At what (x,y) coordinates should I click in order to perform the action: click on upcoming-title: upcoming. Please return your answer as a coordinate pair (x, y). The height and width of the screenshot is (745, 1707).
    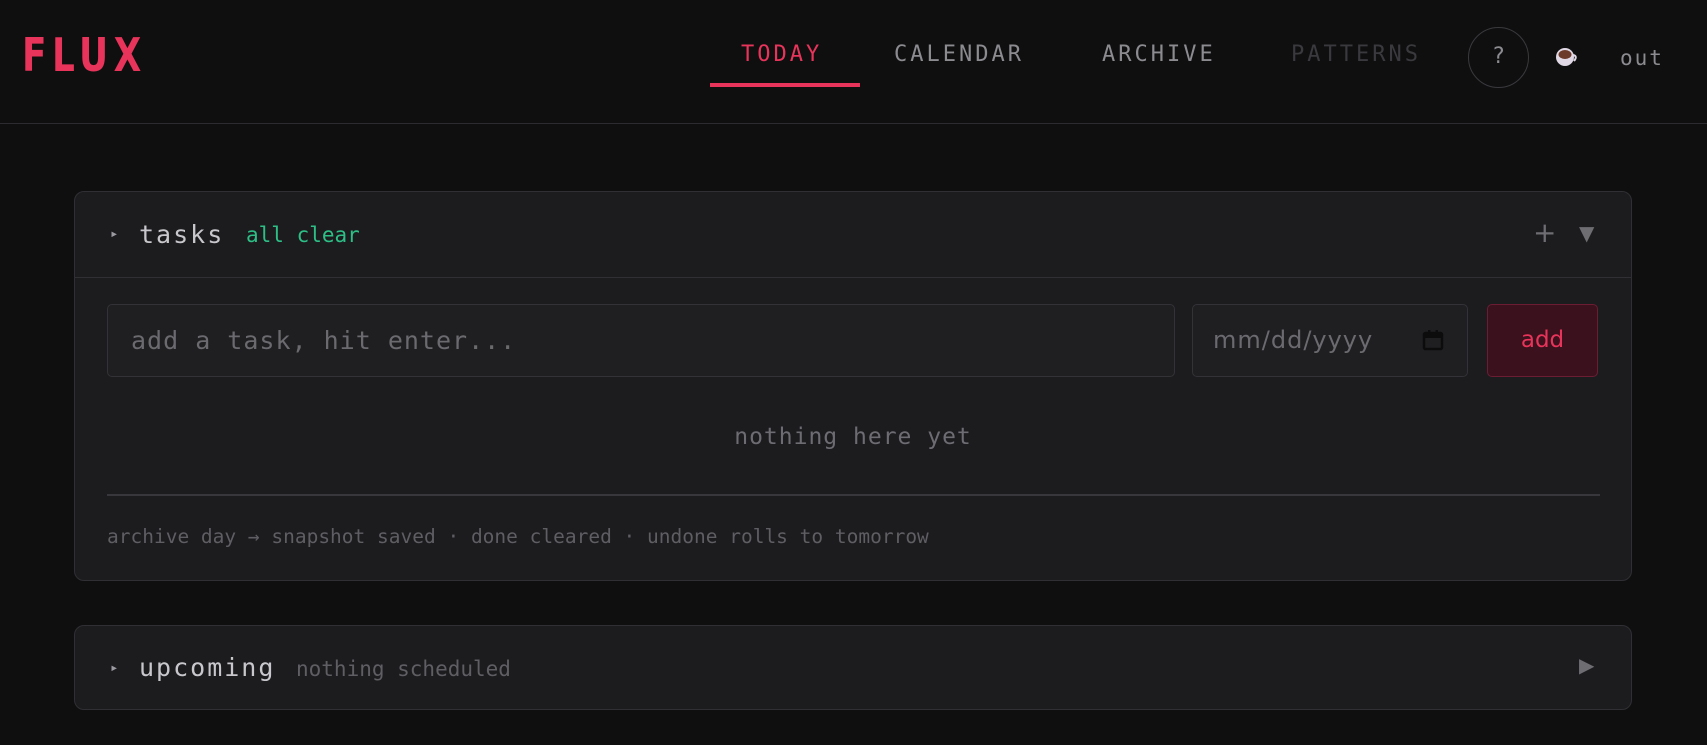
    Looking at the image, I should click on (207, 667).